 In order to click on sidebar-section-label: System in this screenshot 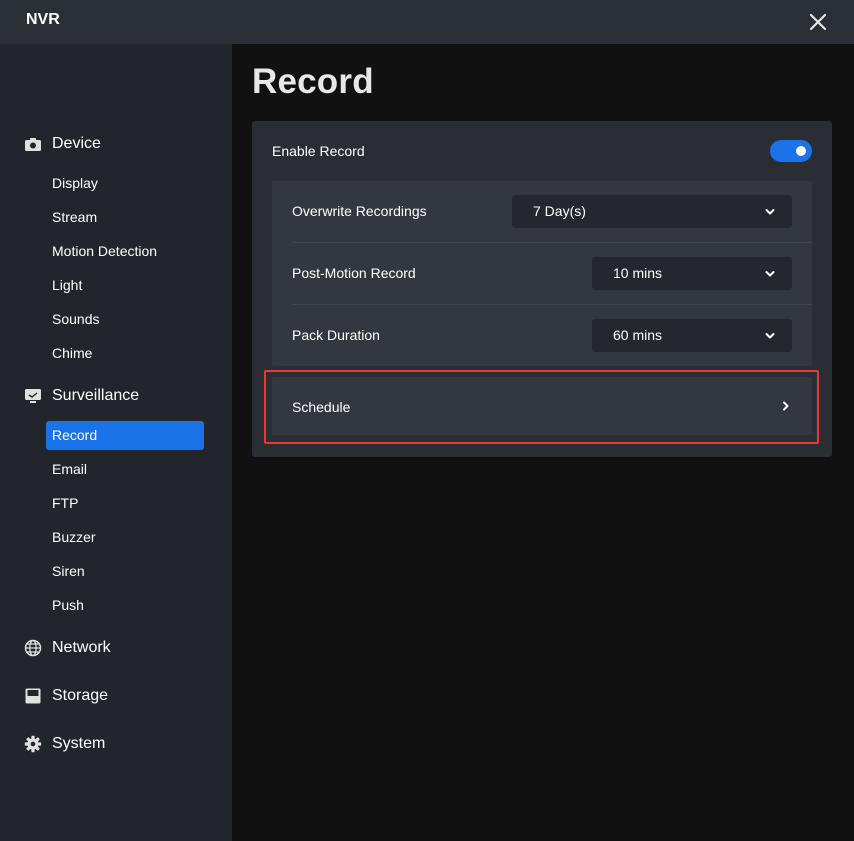, I will do `click(79, 743)`.